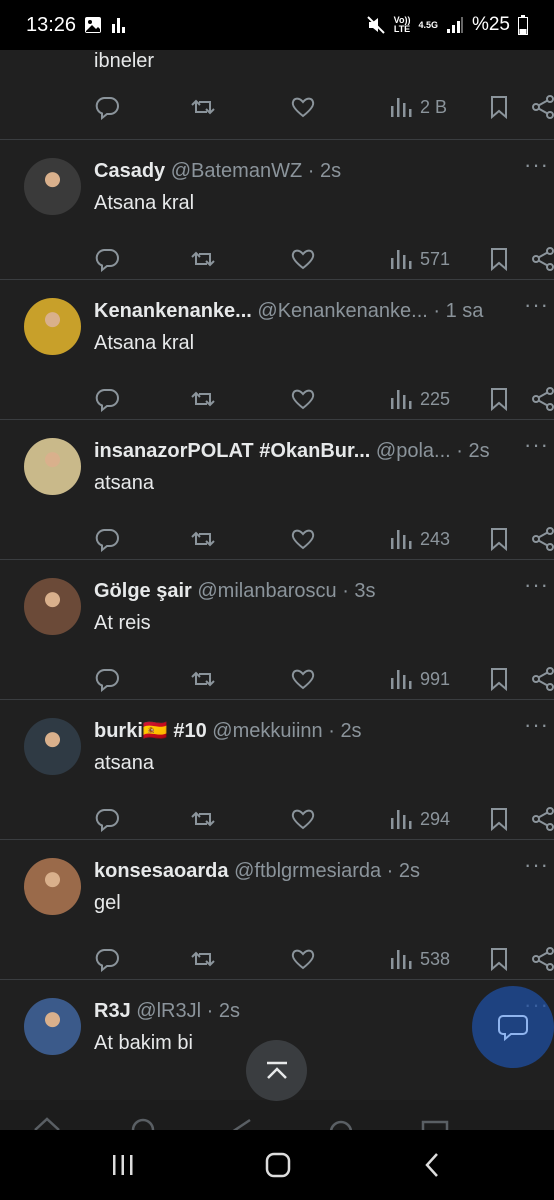 Image resolution: width=554 pixels, height=1200 pixels. Describe the element at coordinates (150, 731) in the screenshot. I see `author-name: burki🇪🇸 #10` at that location.